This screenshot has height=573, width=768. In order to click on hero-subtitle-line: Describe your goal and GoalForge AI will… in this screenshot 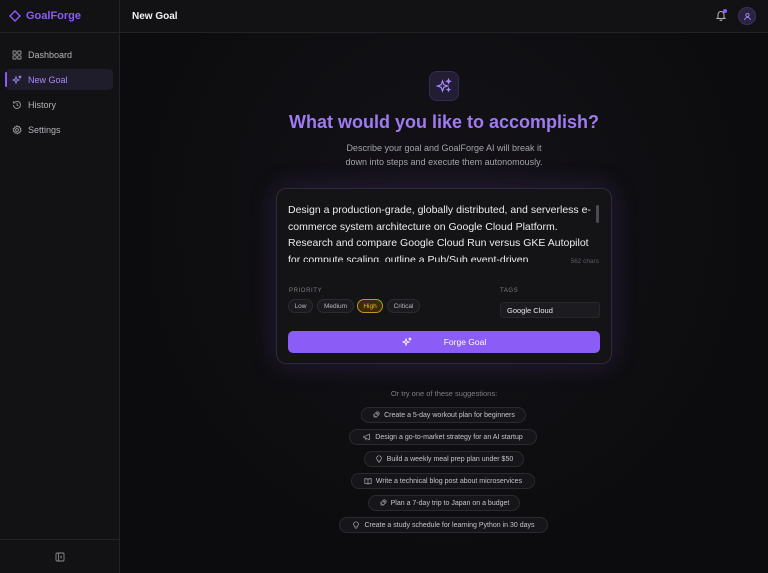, I will do `click(444, 148)`.